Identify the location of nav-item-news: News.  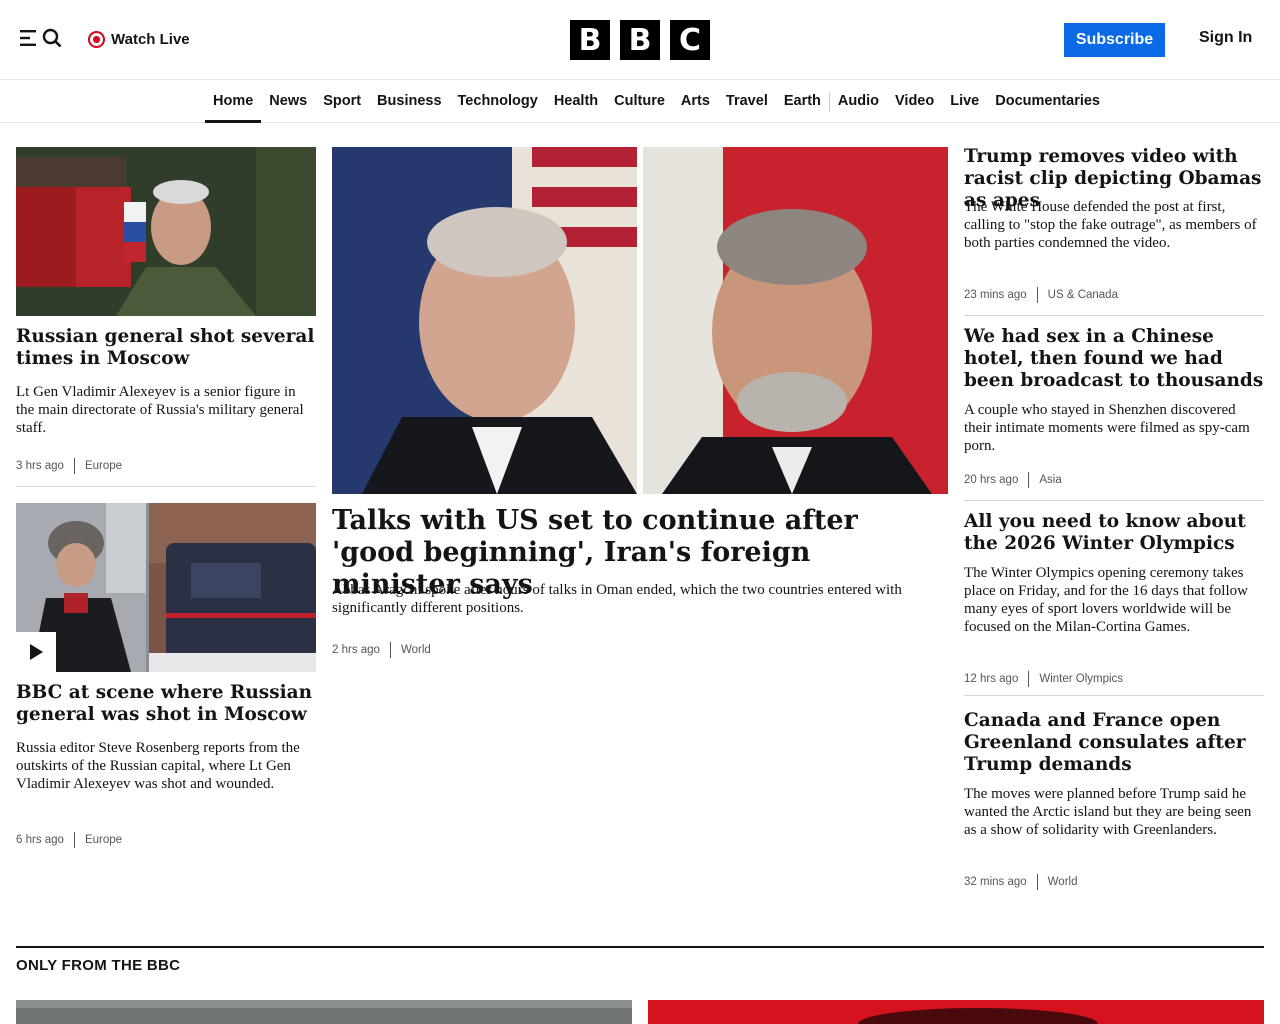
(288, 102).